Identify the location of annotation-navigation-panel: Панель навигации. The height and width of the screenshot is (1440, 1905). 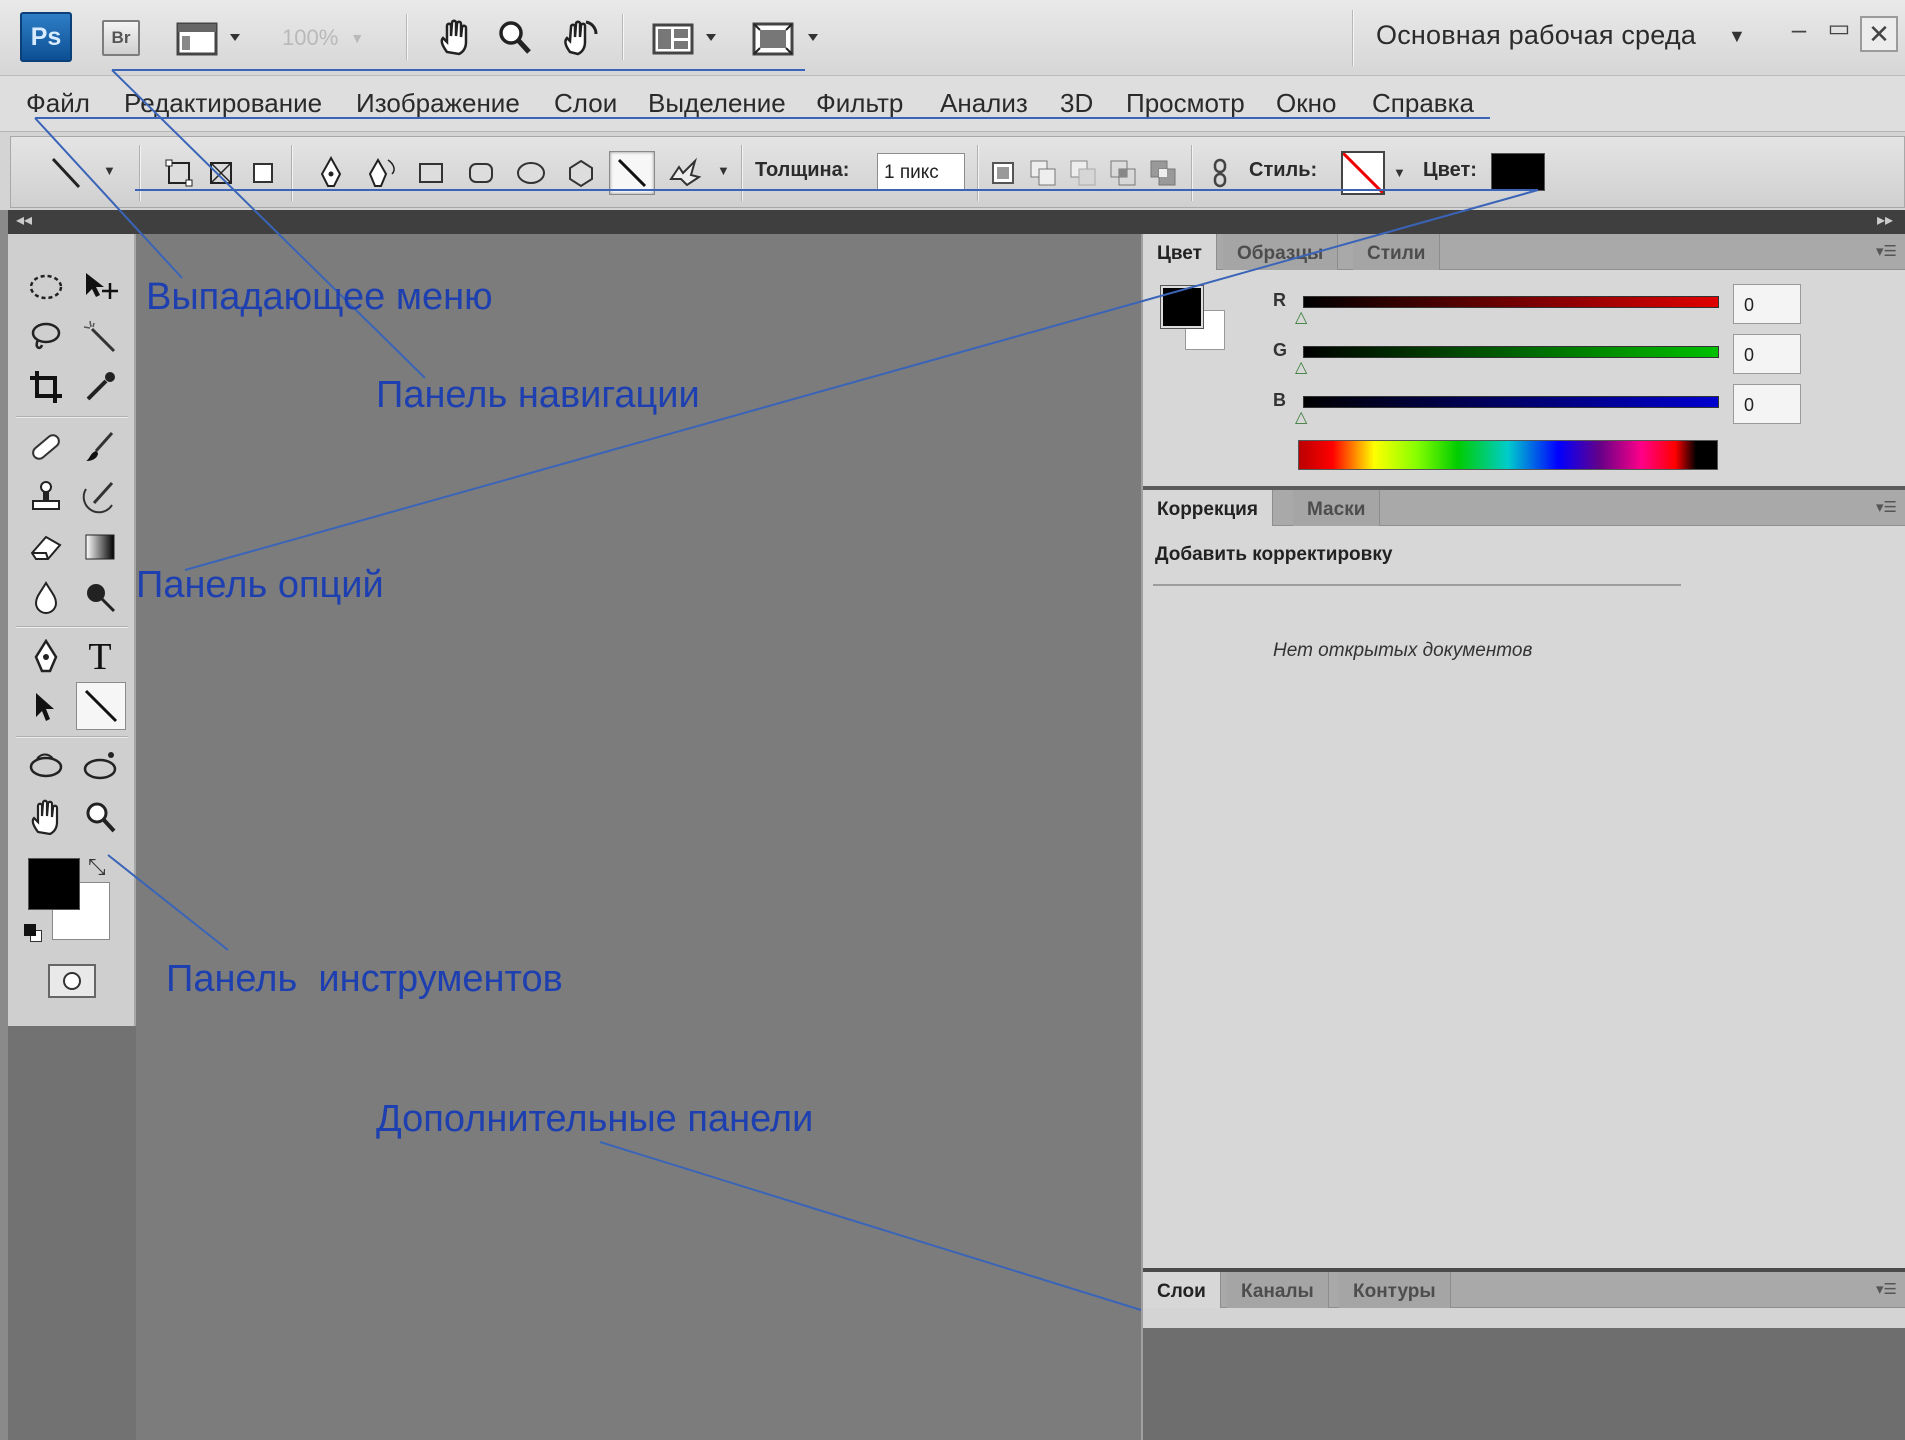
(538, 395).